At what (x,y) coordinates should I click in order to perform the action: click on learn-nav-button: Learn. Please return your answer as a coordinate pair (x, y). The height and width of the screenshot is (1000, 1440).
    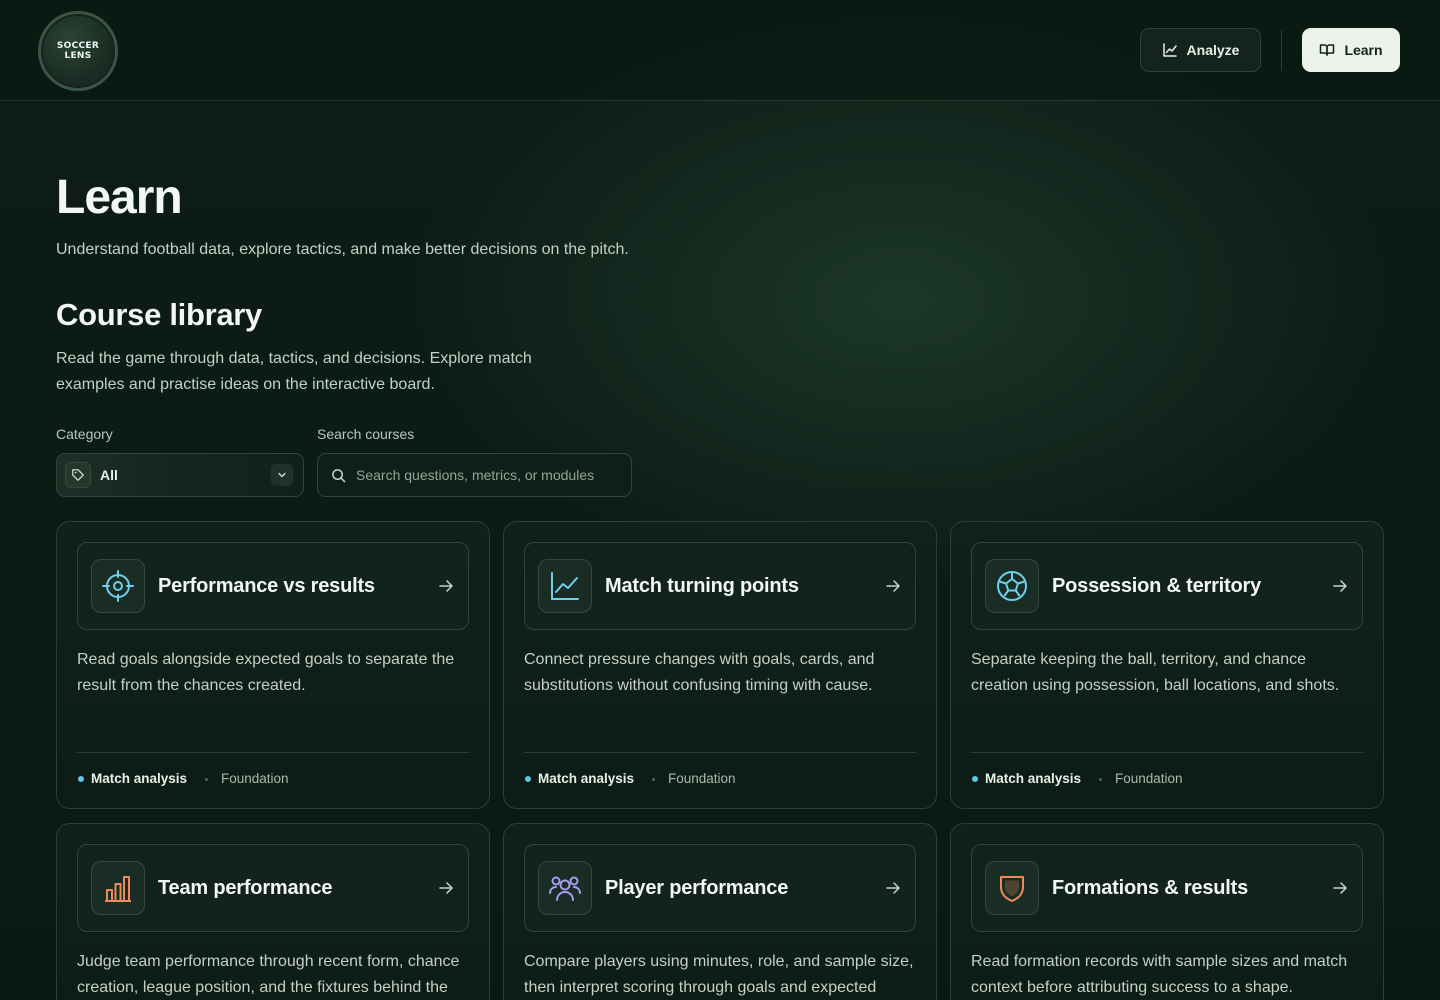
    Looking at the image, I should click on (1351, 50).